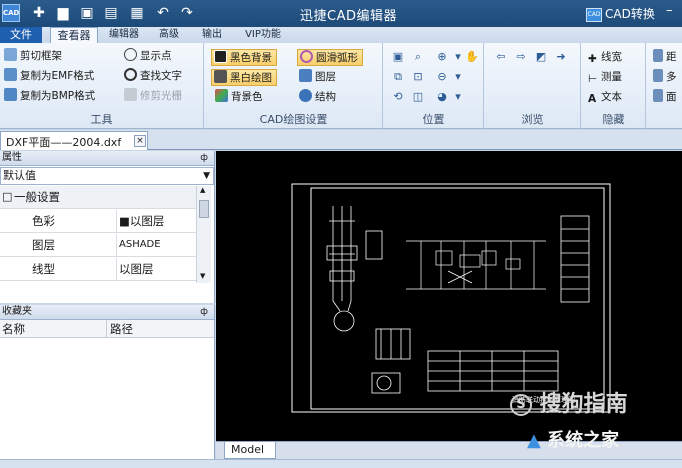 This screenshot has width=682, height=468. Describe the element at coordinates (63, 13) in the screenshot. I see `open-folder-icon: ▆` at that location.